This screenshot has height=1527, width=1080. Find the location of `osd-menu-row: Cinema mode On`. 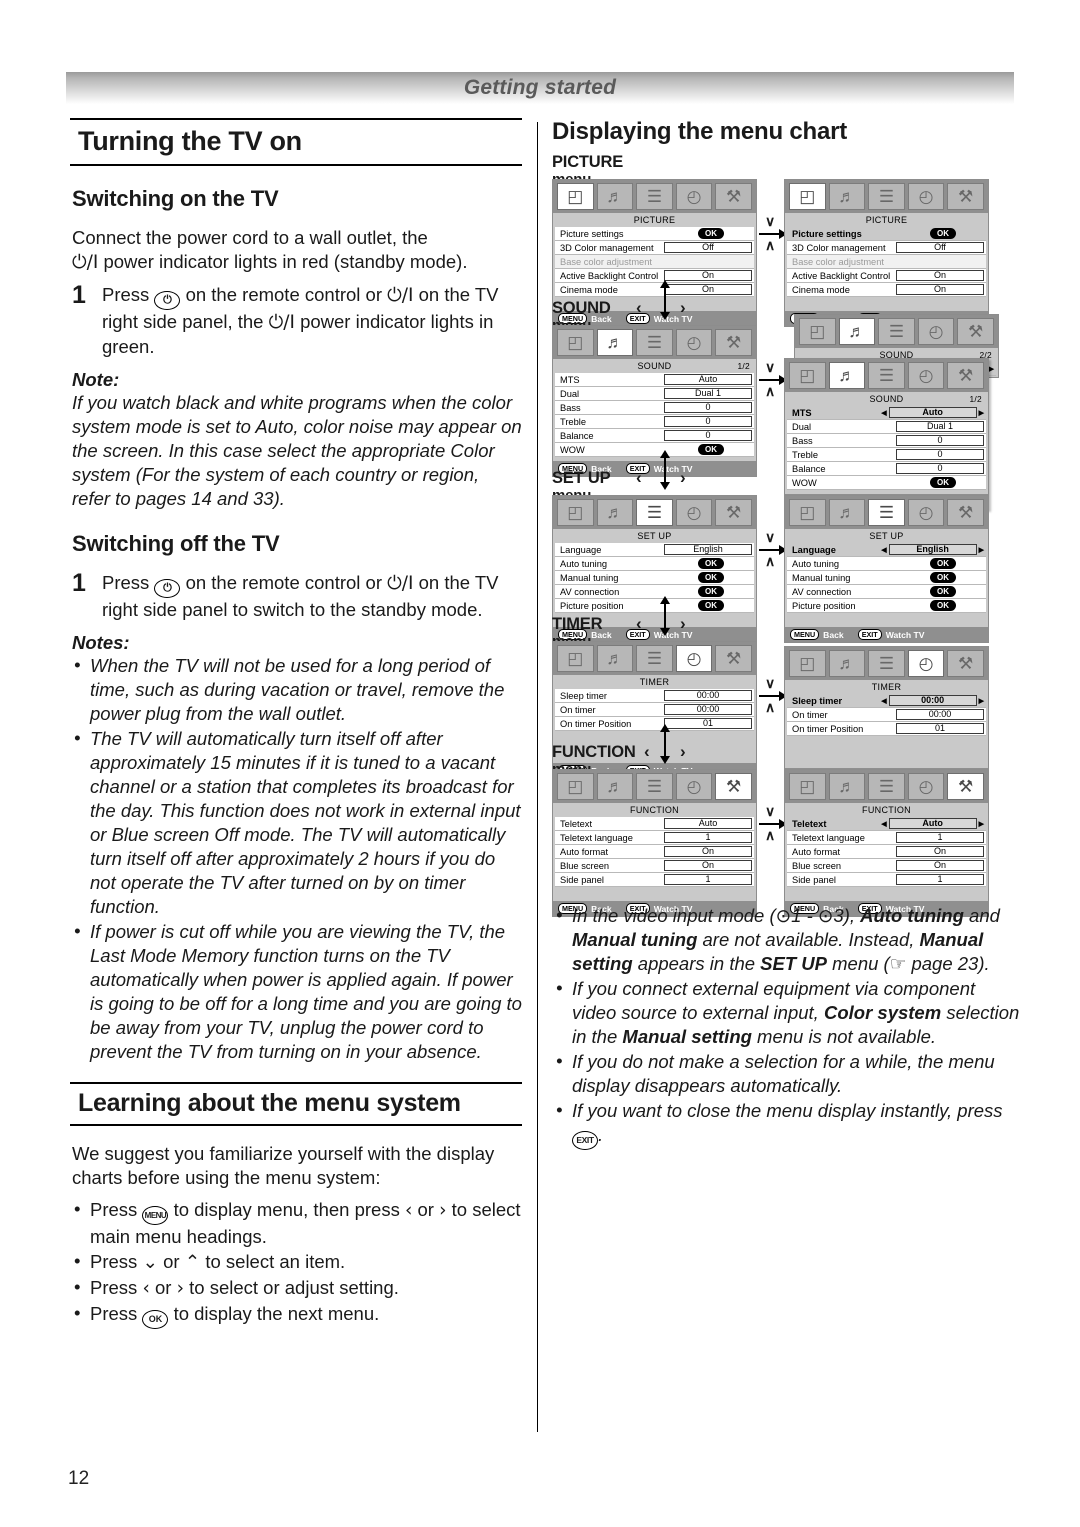

osd-menu-row: Cinema mode On is located at coordinates (886, 290).